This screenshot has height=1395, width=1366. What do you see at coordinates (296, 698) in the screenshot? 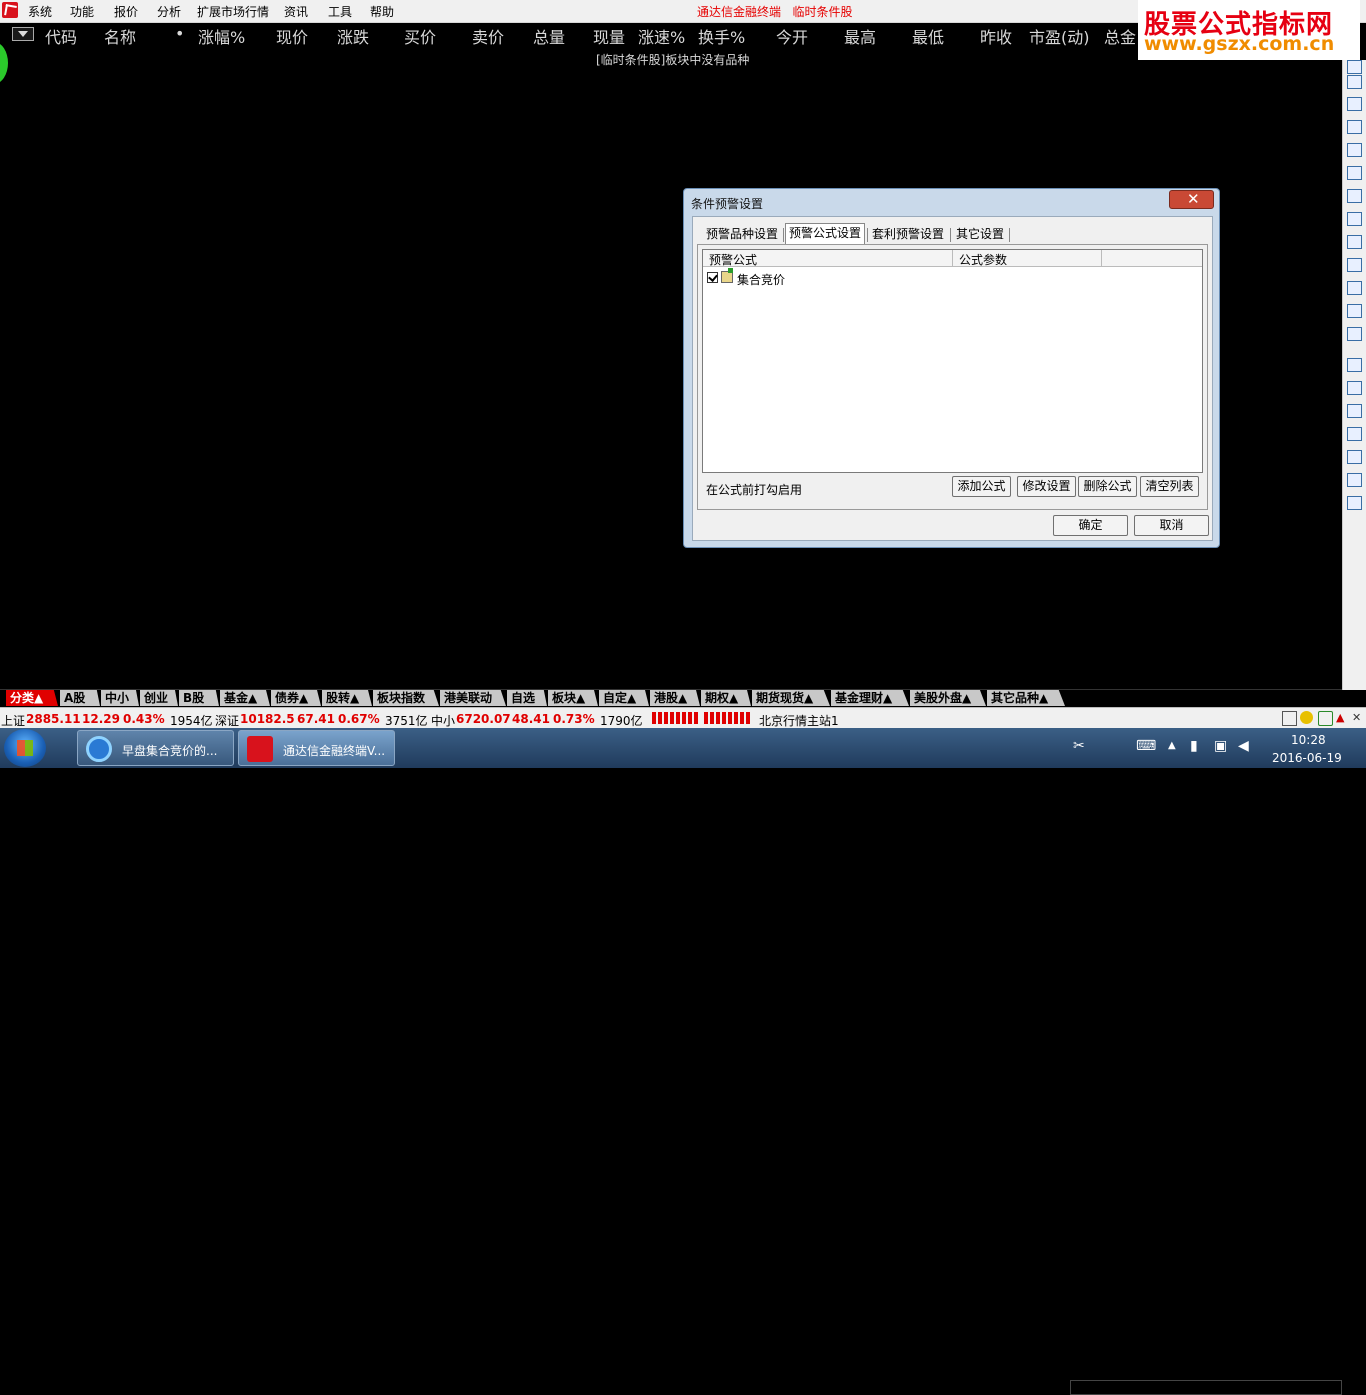
I see `tab-bond: 债券▲` at bounding box center [296, 698].